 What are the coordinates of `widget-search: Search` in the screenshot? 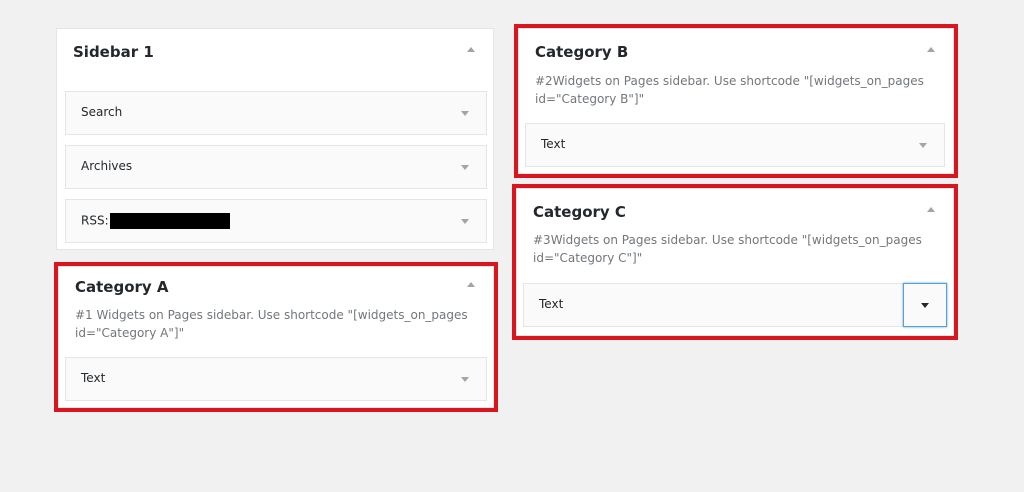 It's located at (276, 113).